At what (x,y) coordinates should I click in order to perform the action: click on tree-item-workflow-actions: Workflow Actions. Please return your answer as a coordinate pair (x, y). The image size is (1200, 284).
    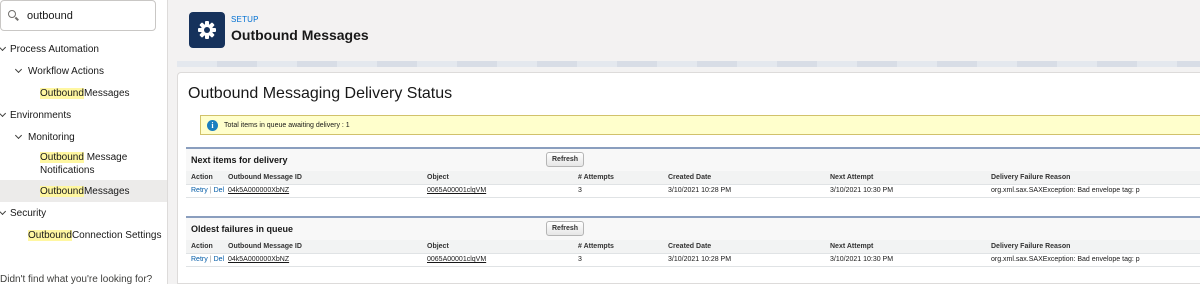
    Looking at the image, I should click on (83, 71).